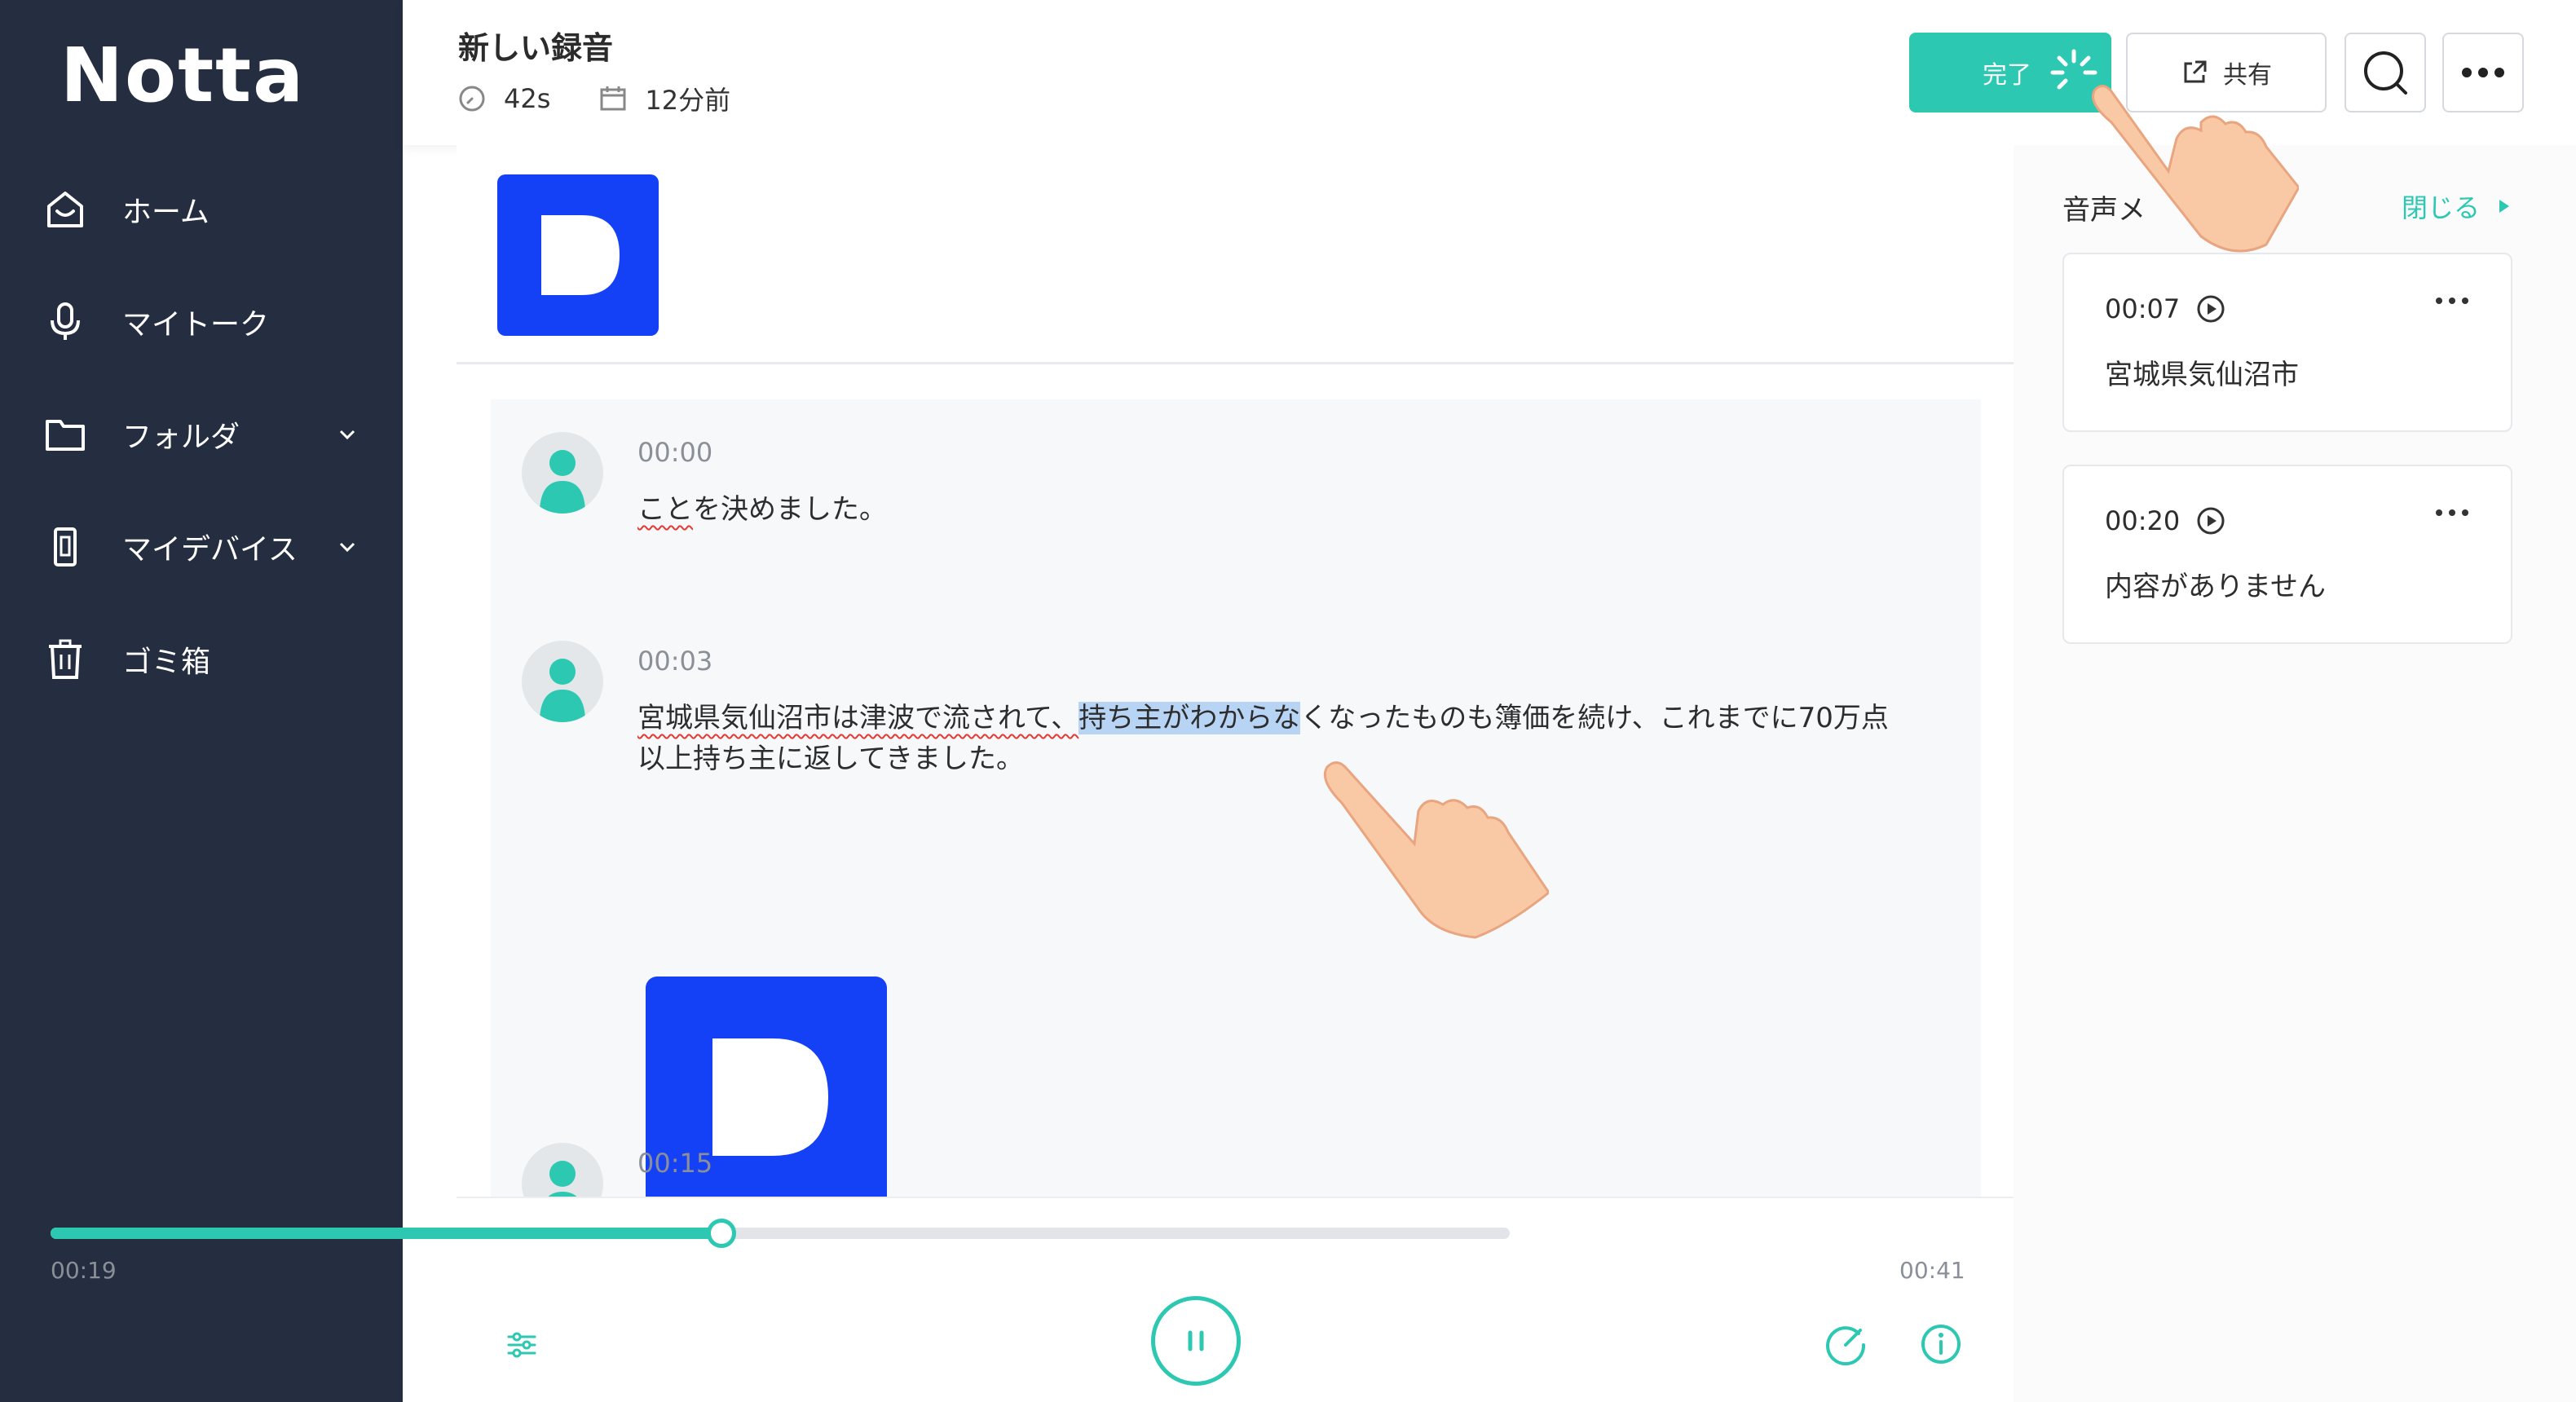  I want to click on d-logo-image, so click(578, 255).